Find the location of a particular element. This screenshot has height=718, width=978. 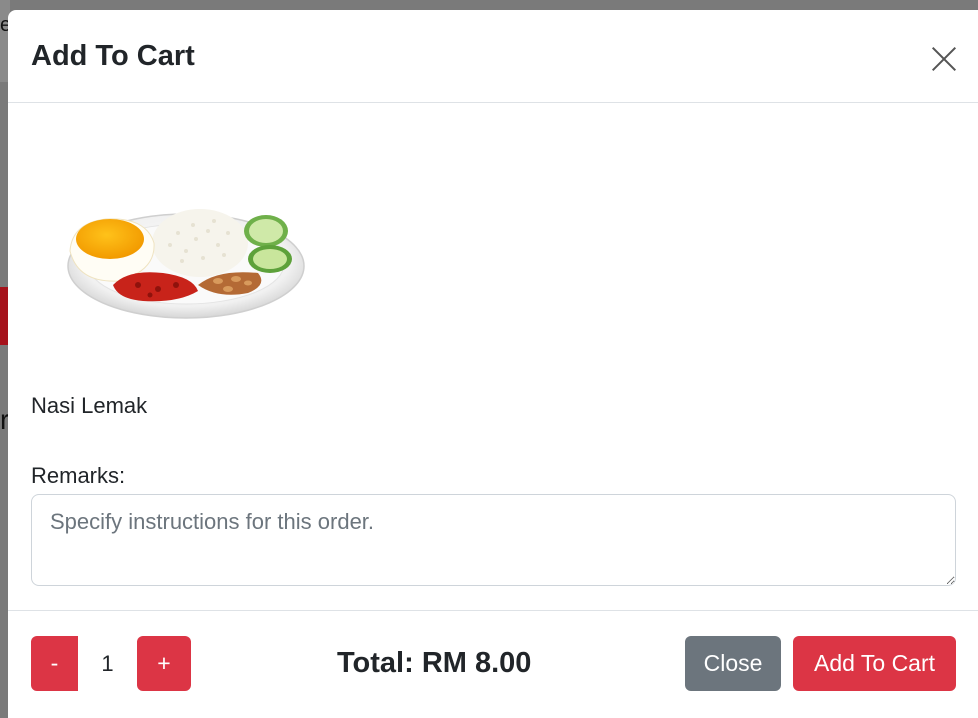

item-name: Nasi Lemak is located at coordinates (89, 405).